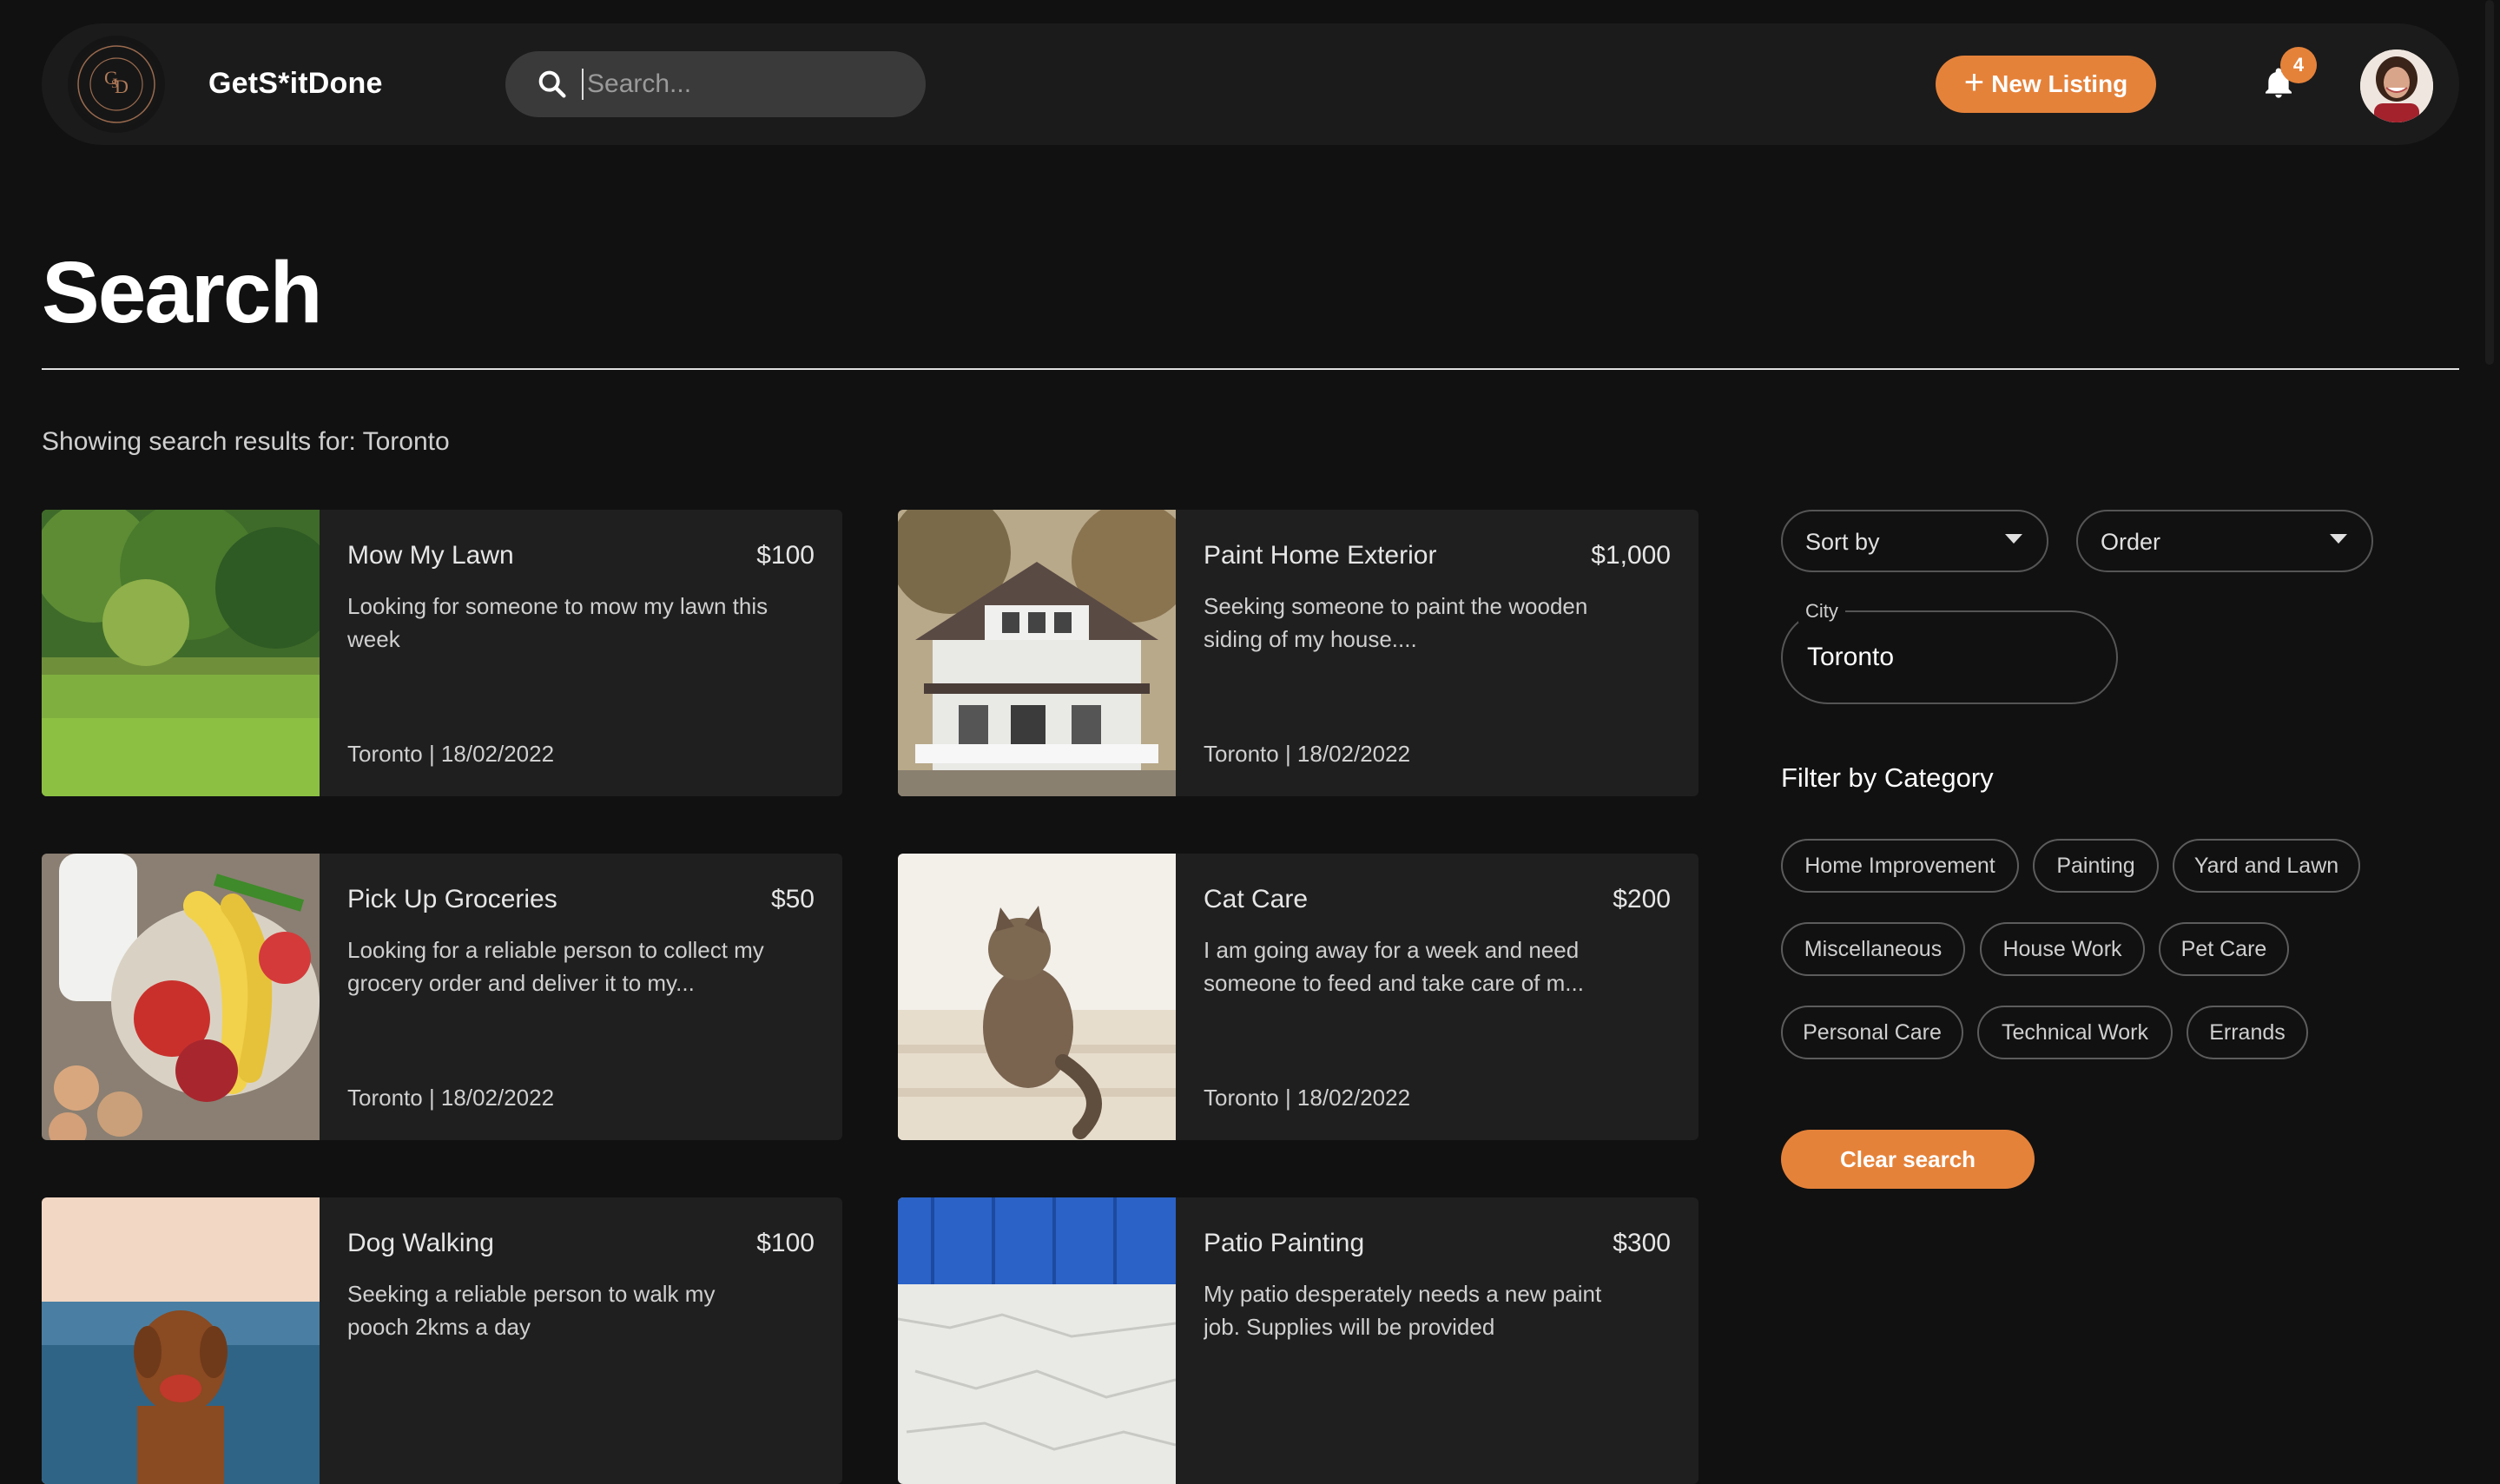 The image size is (2500, 1484). Describe the element at coordinates (2059, 83) in the screenshot. I see `new-listing-label: New Listing` at that location.